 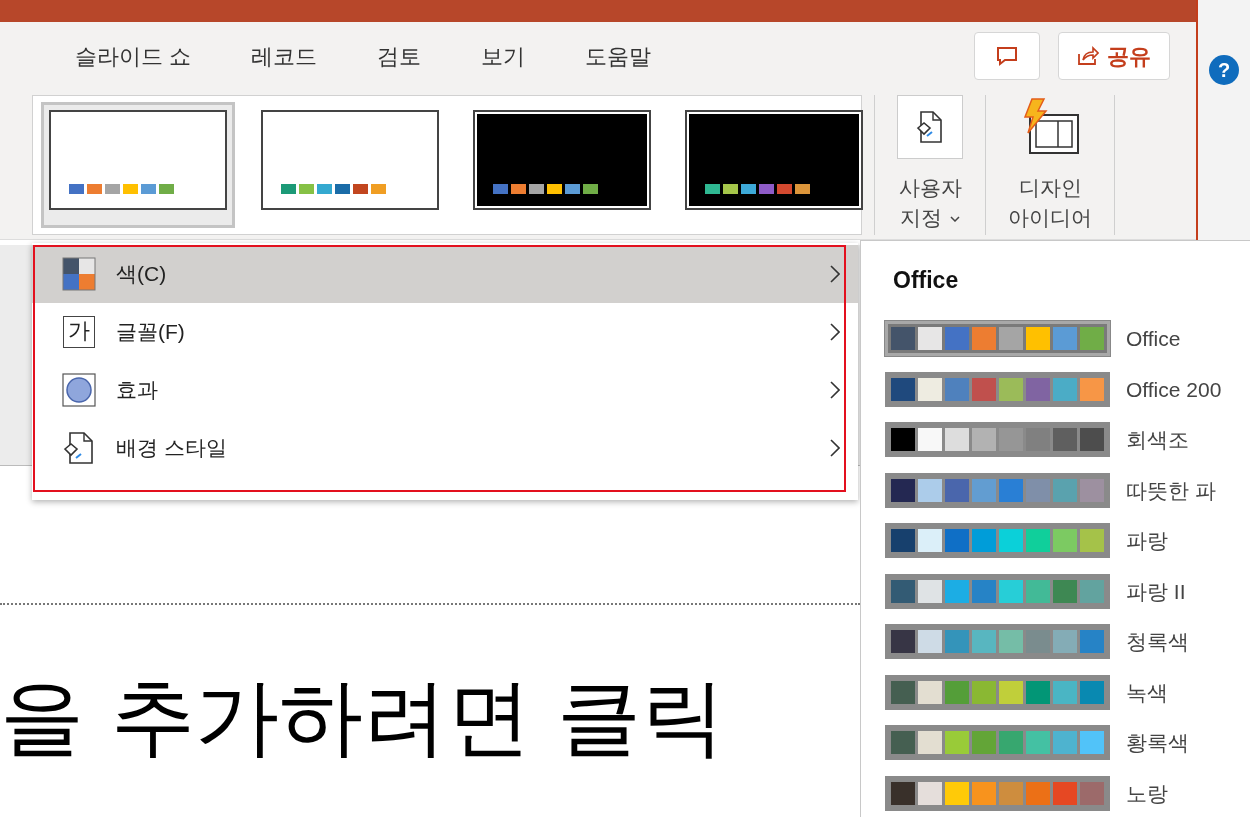 I want to click on share-button: 공유, so click(x=1114, y=56).